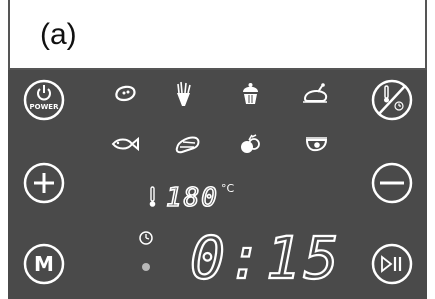 This screenshot has width=435, height=299. I want to click on preset-fish, so click(125, 144).